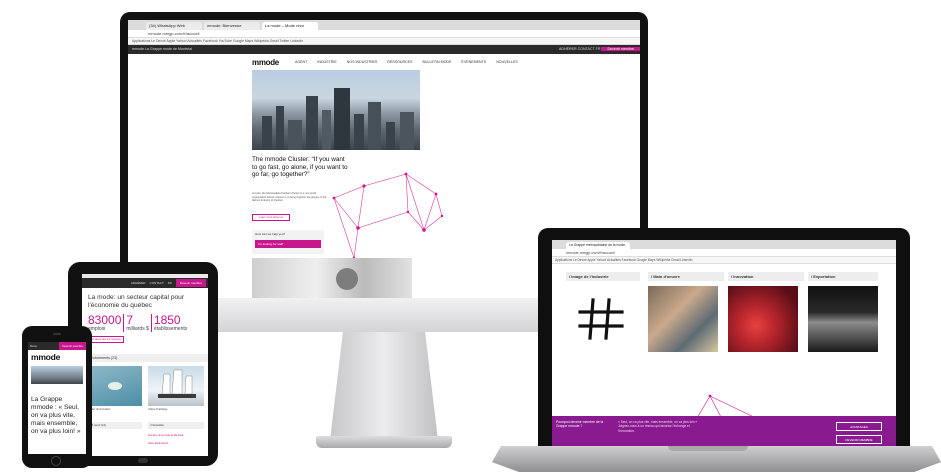  I want to click on laptop-tab-bar: La Grappe métropolitaine de la mode, so click(724, 244).